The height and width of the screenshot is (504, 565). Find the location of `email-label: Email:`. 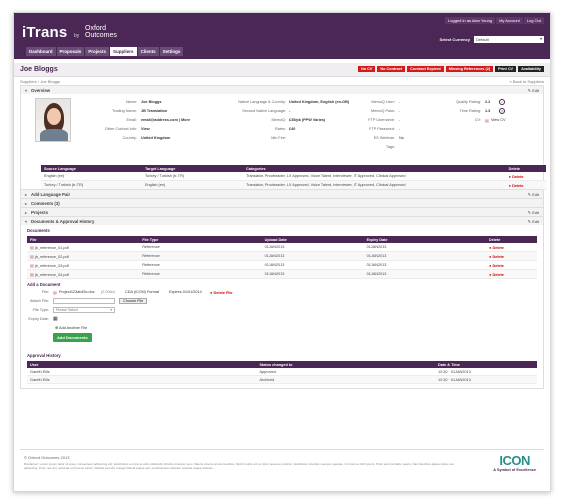

email-label: Email: is located at coordinates (131, 120).